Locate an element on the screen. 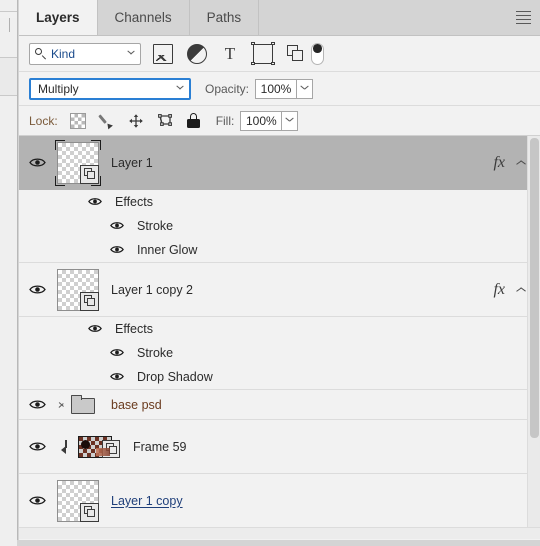  tab-bar-empty-area is located at coordinates (382, 17).